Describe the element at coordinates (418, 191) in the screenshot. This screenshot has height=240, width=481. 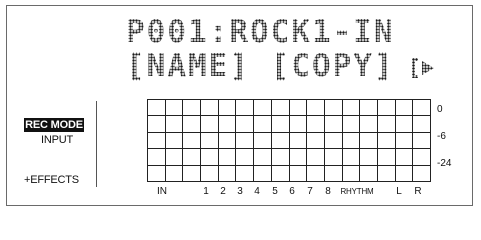
I see `channel-label-r: R` at that location.